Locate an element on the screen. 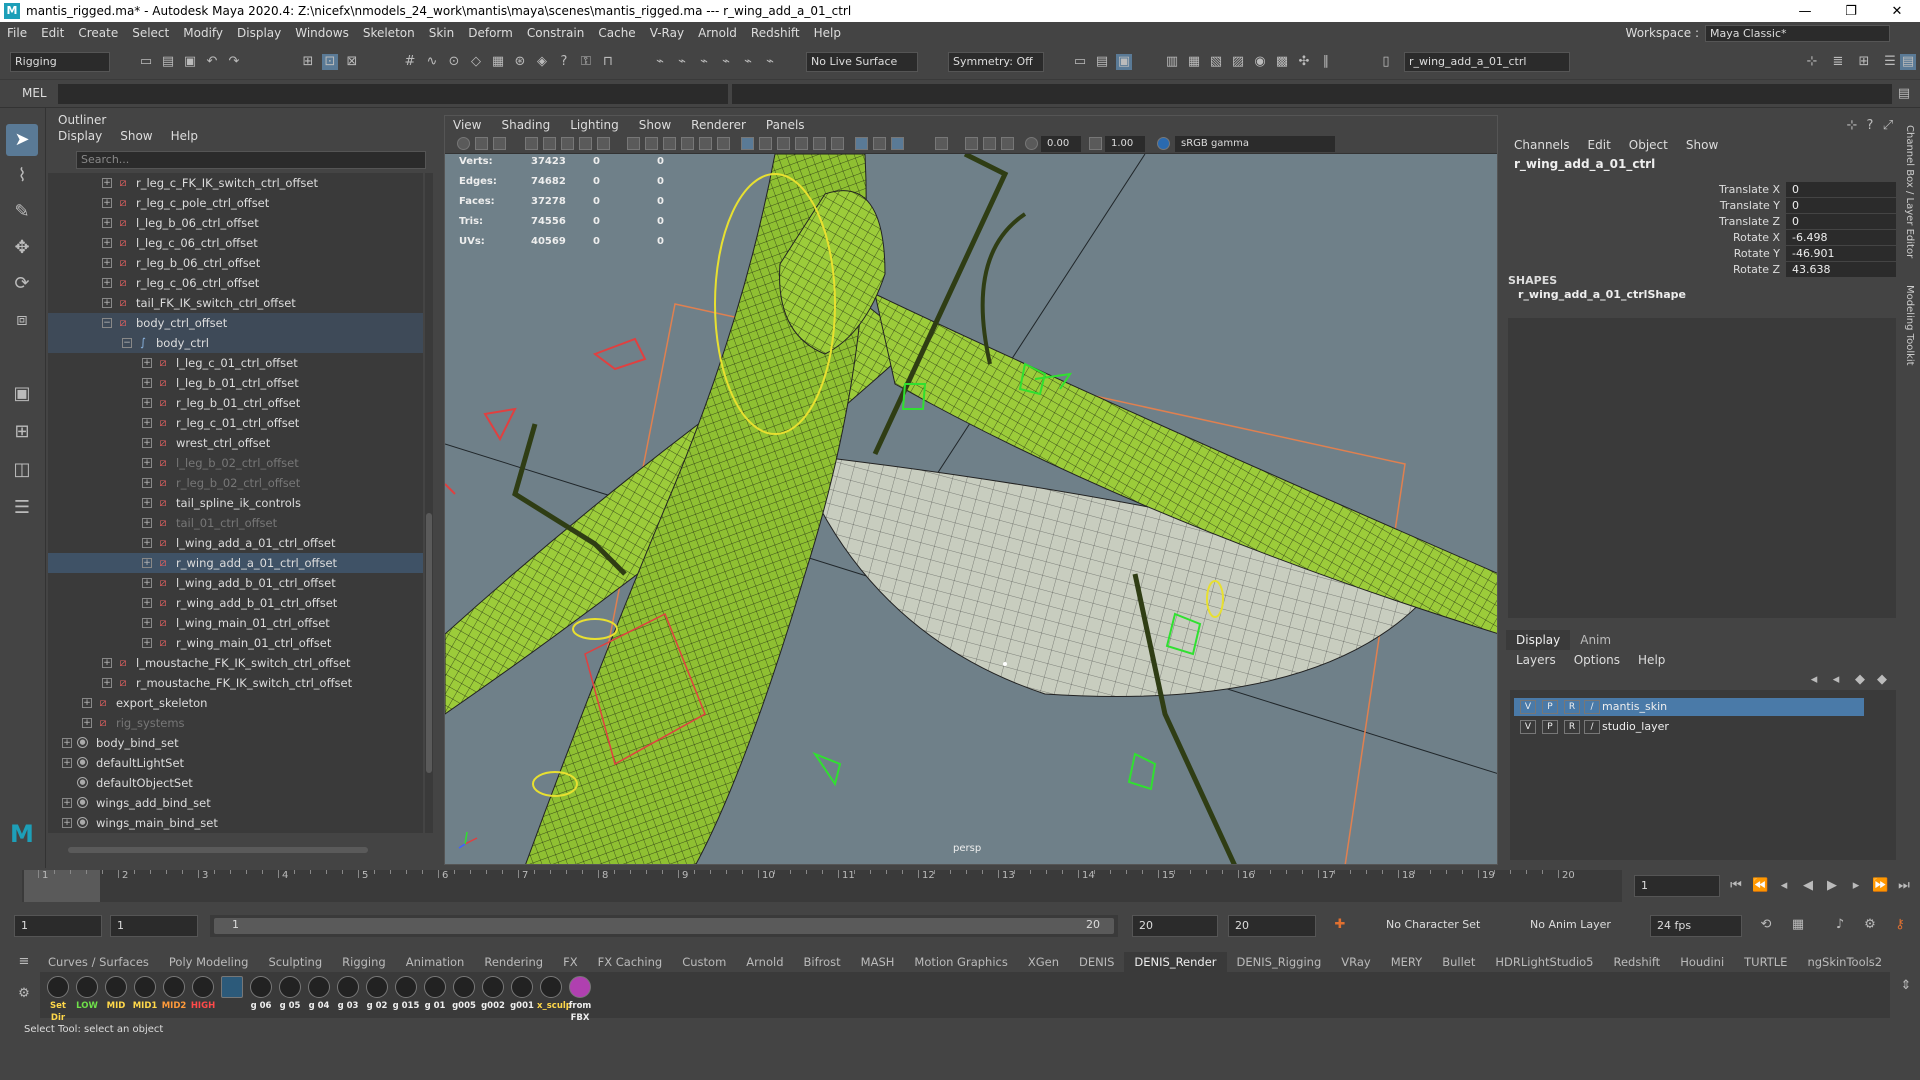 The height and width of the screenshot is (1080, 1920). menu-display: Display is located at coordinates (259, 33).